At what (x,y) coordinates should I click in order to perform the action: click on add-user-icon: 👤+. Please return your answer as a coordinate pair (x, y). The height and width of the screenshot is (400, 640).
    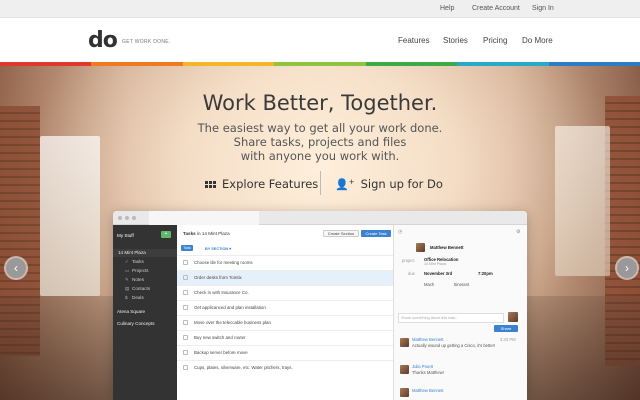
    Looking at the image, I should click on (345, 184).